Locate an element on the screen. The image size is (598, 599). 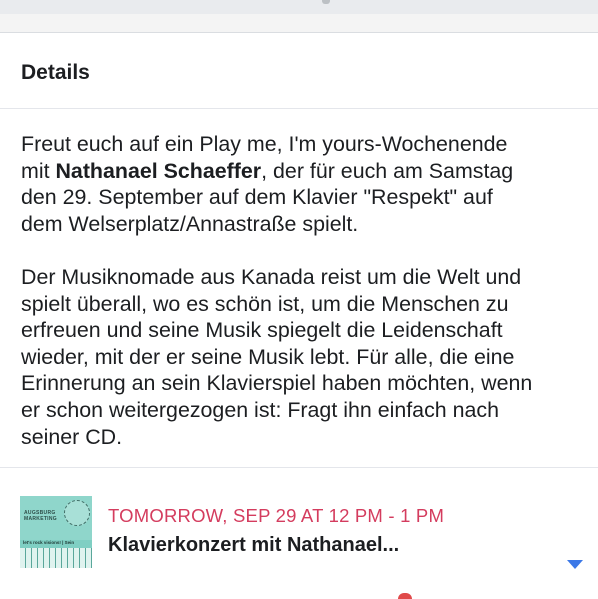
scroll-indicator is located at coordinates (326, 2).